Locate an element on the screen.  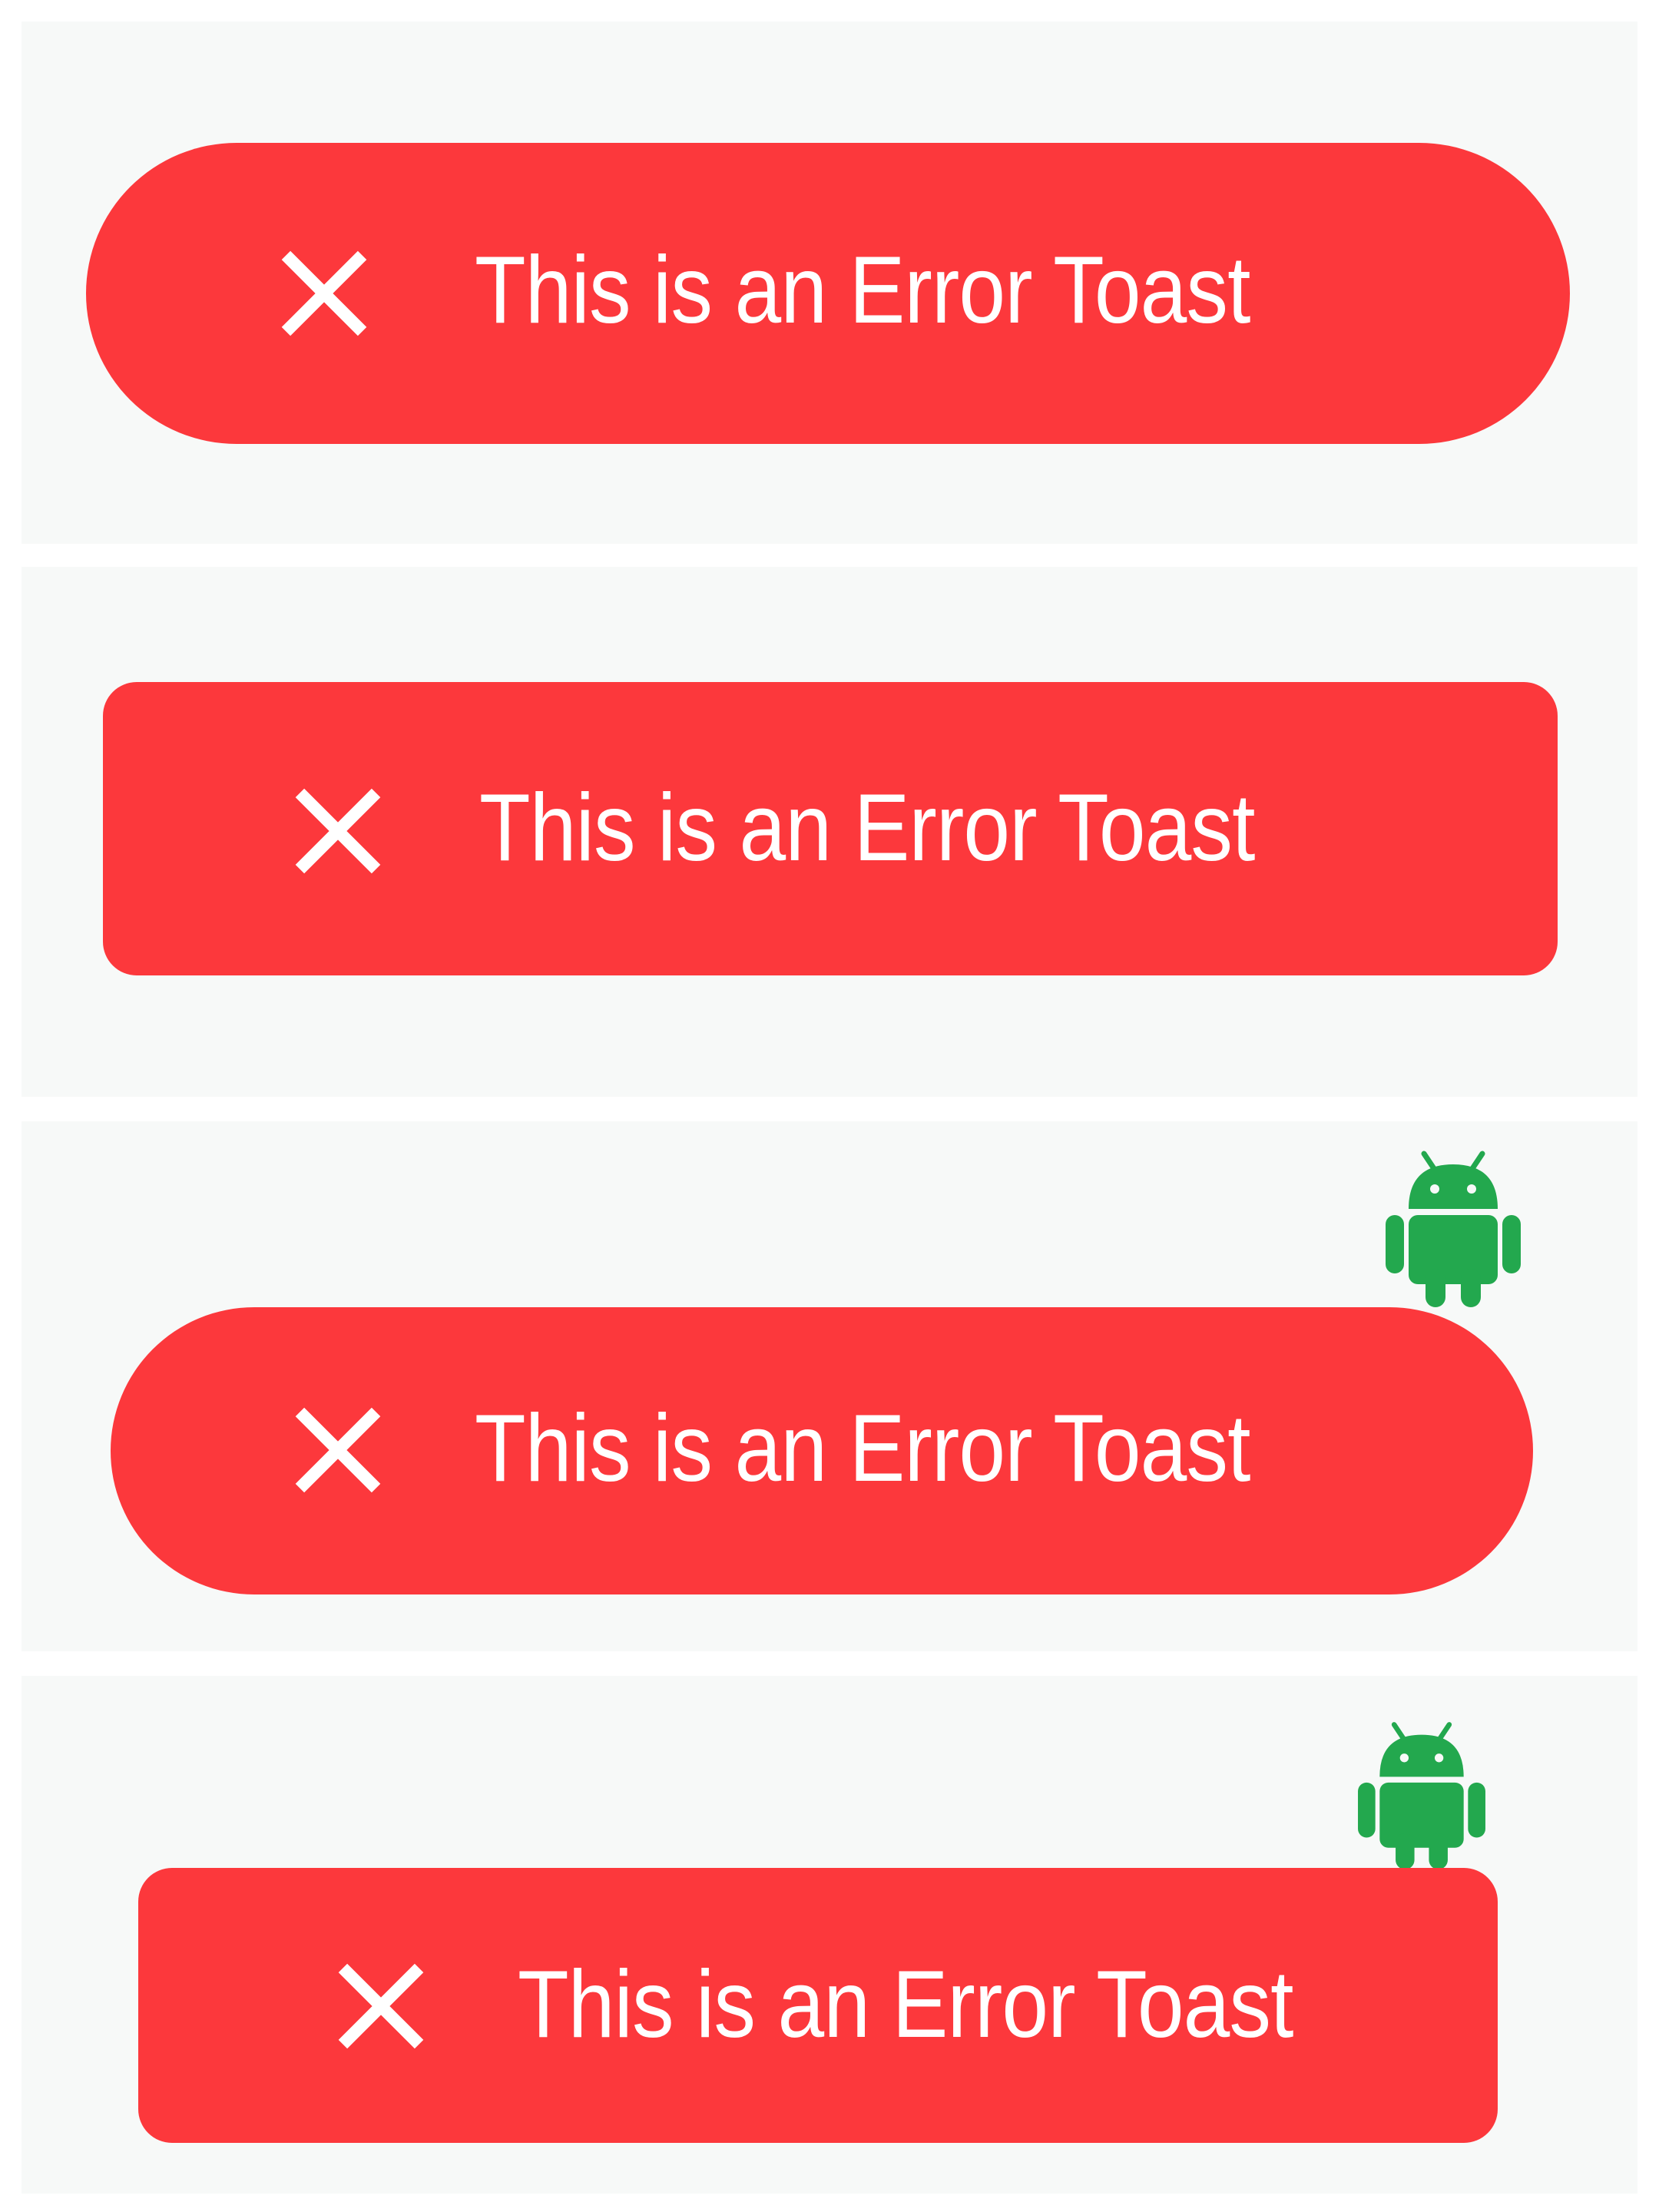
error-toast-rounded: This is an Error Toast is located at coordinates (831, 829).